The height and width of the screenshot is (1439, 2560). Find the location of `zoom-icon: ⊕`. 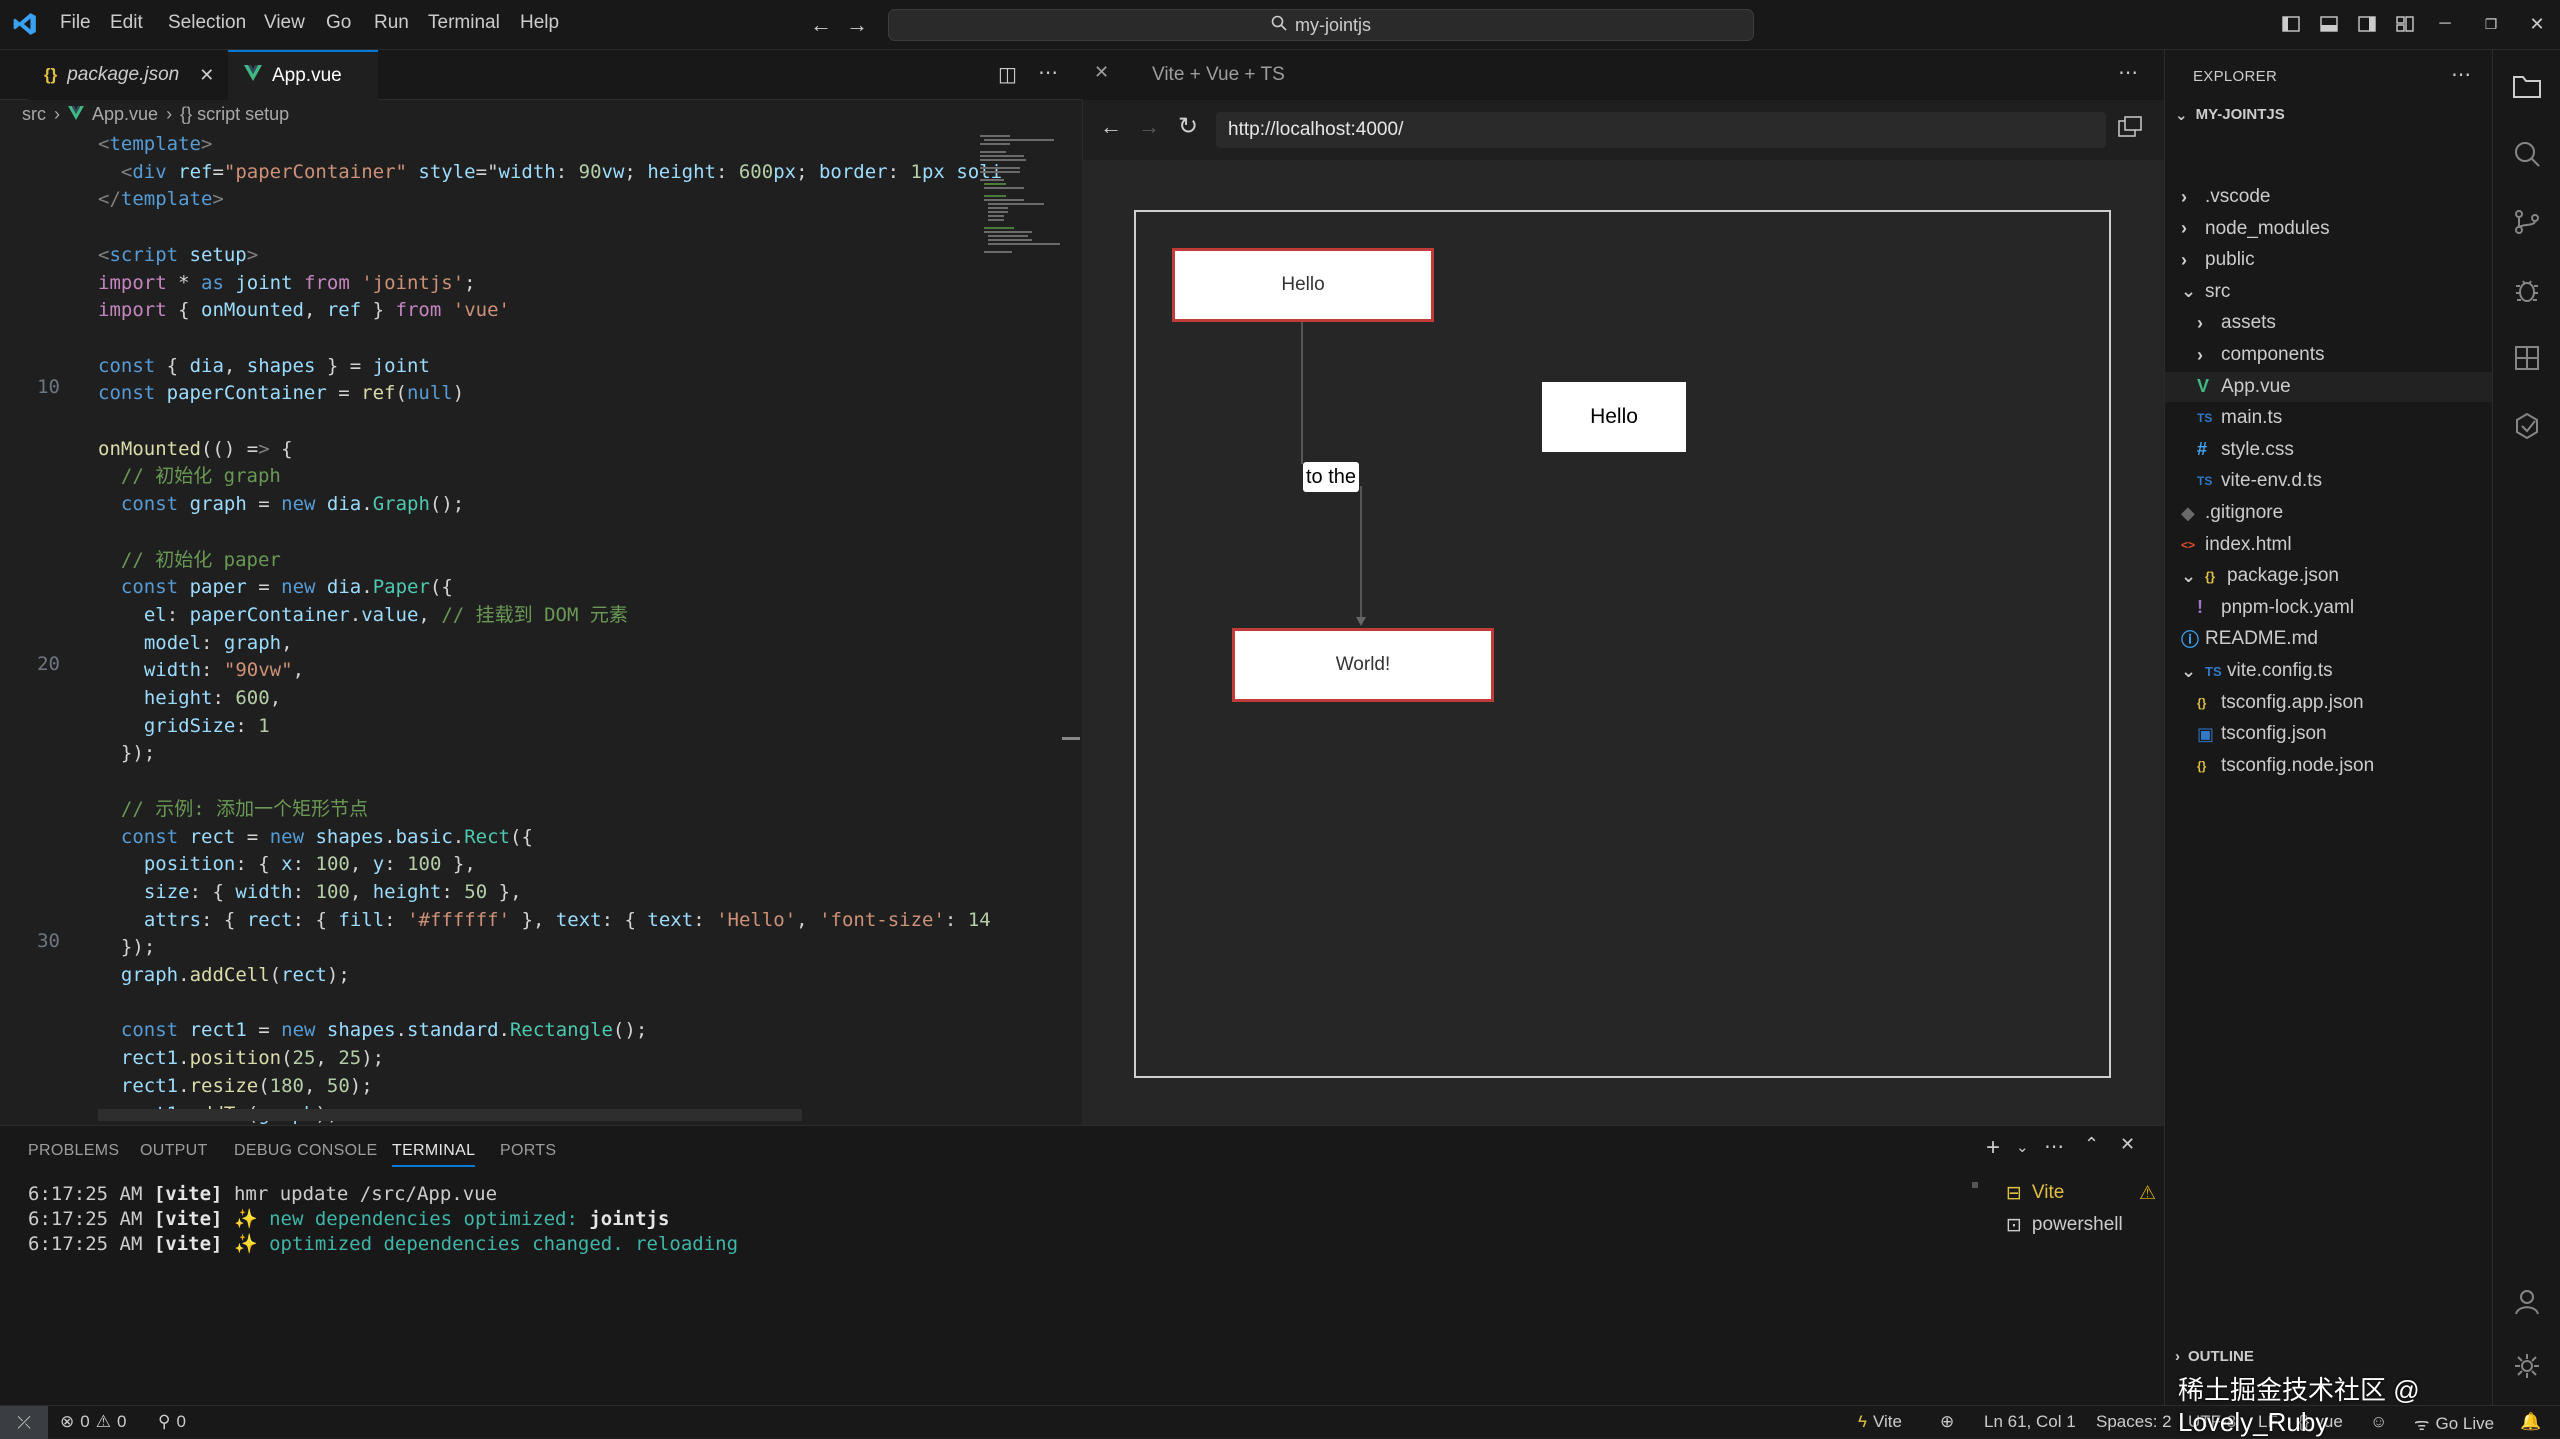

zoom-icon: ⊕ is located at coordinates (1947, 1422).